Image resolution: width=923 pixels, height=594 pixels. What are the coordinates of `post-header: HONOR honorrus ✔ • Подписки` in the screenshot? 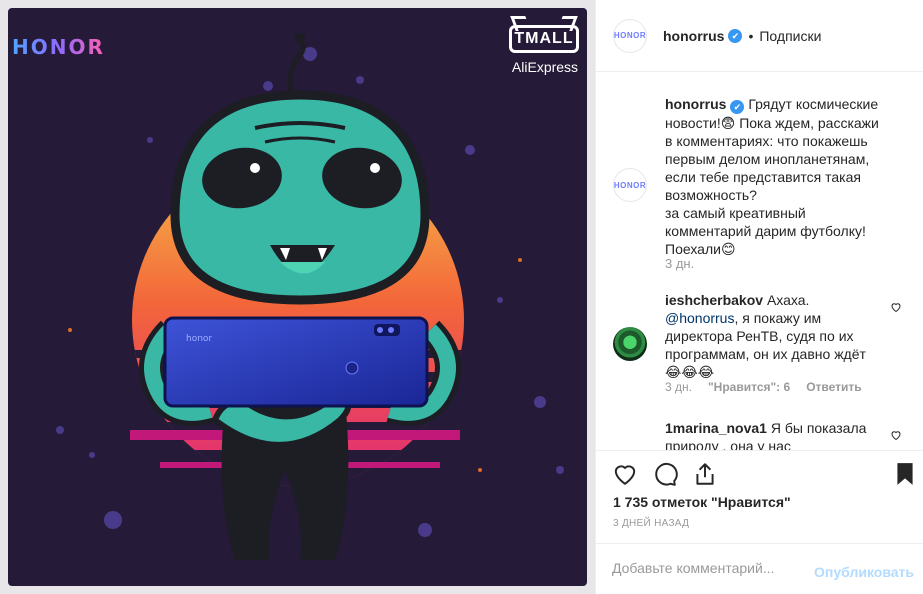 It's located at (759, 36).